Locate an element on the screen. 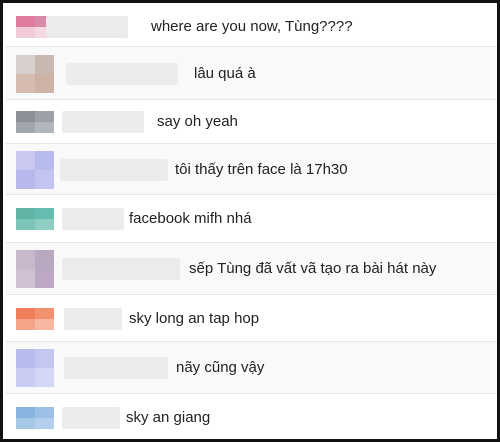  chat-message-row: tôi thấy trên face là 17h30 is located at coordinates (251, 169).